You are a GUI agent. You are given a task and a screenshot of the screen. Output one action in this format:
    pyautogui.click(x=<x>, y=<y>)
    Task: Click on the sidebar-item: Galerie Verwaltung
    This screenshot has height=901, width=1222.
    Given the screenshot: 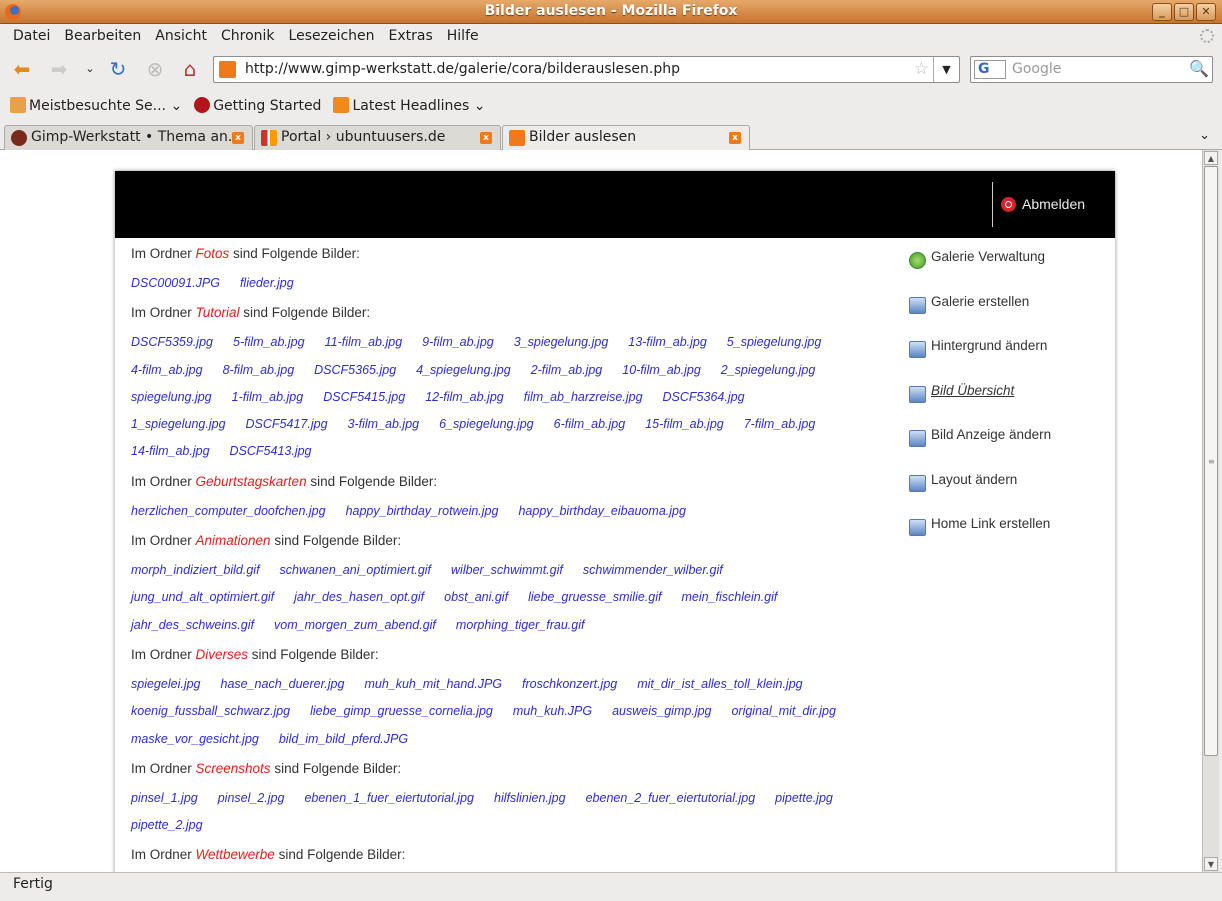 What is the action you would take?
    pyautogui.click(x=980, y=271)
    